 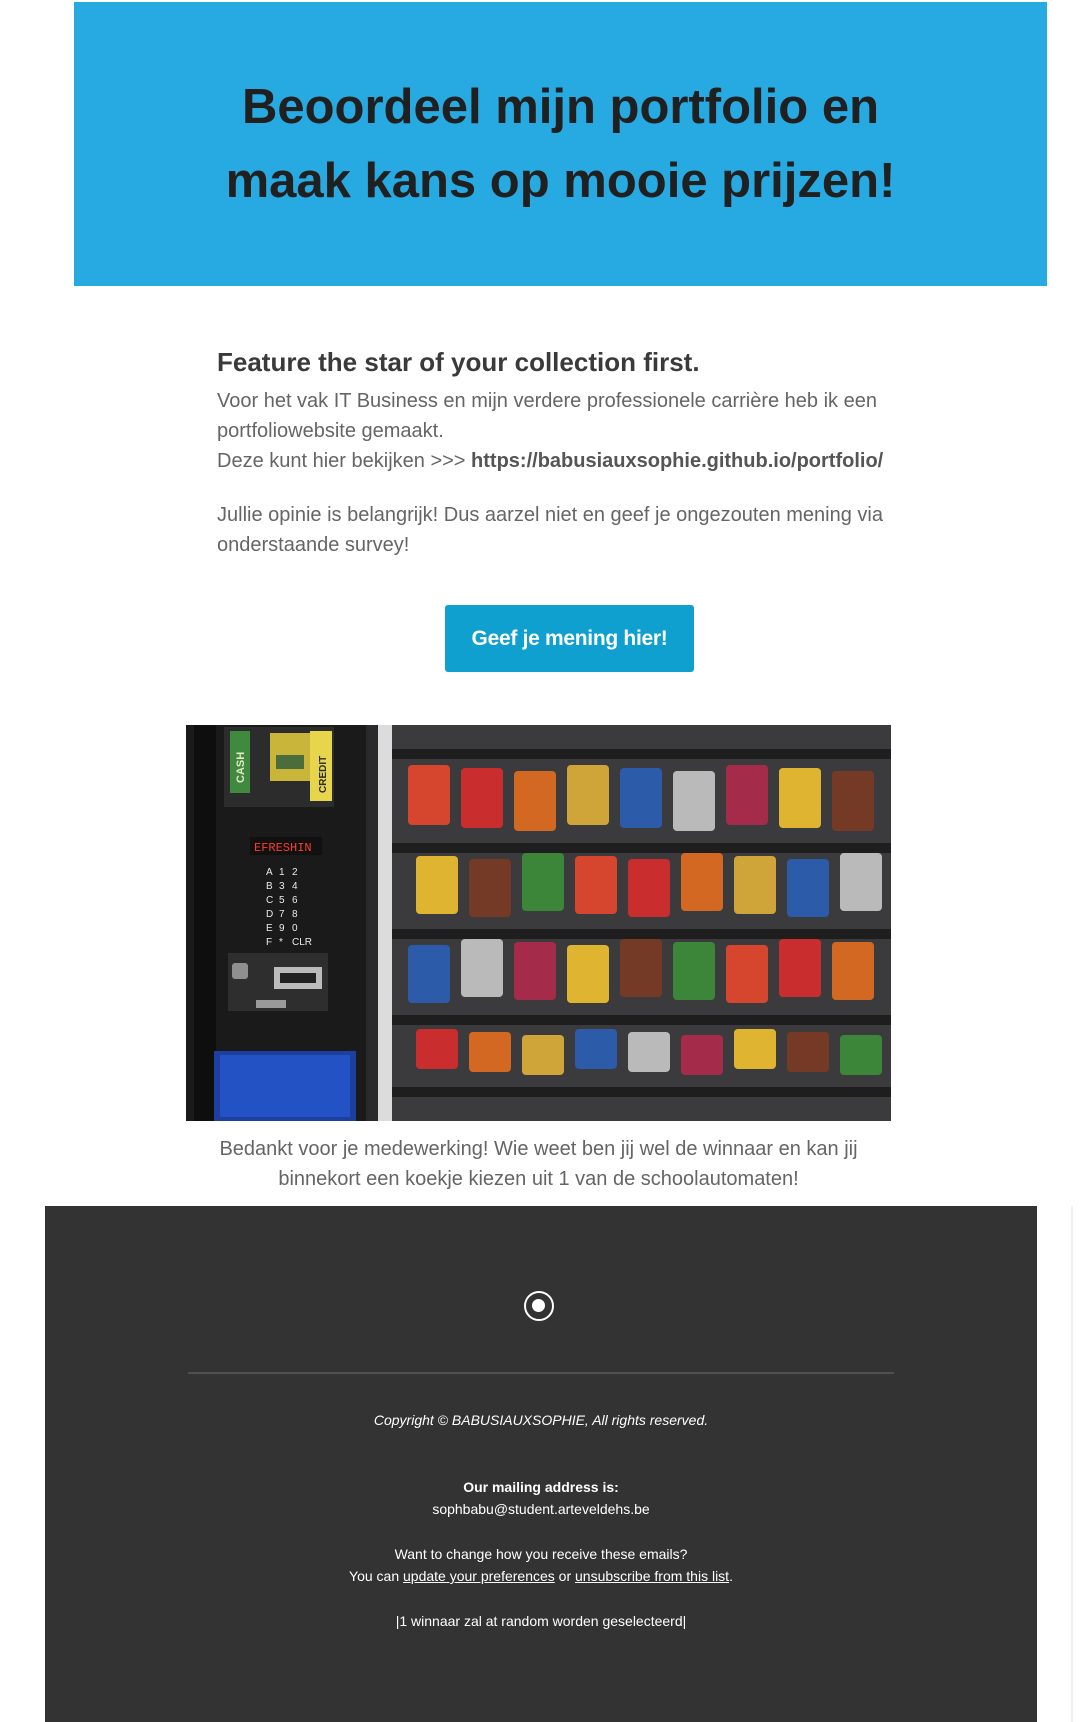 I want to click on portfolio-link-prefix: Deze kunt hier bekijken >>>, so click(x=344, y=461).